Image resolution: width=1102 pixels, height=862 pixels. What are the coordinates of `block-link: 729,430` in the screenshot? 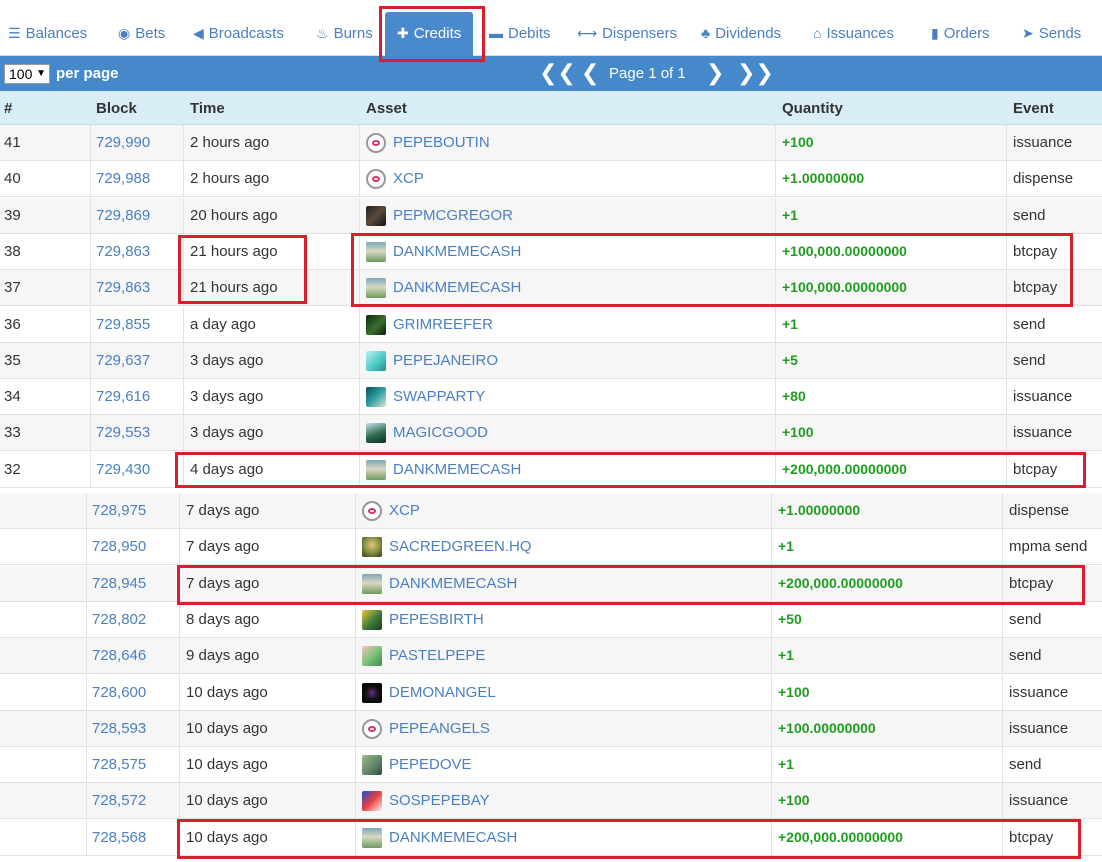 It's located at (123, 469).